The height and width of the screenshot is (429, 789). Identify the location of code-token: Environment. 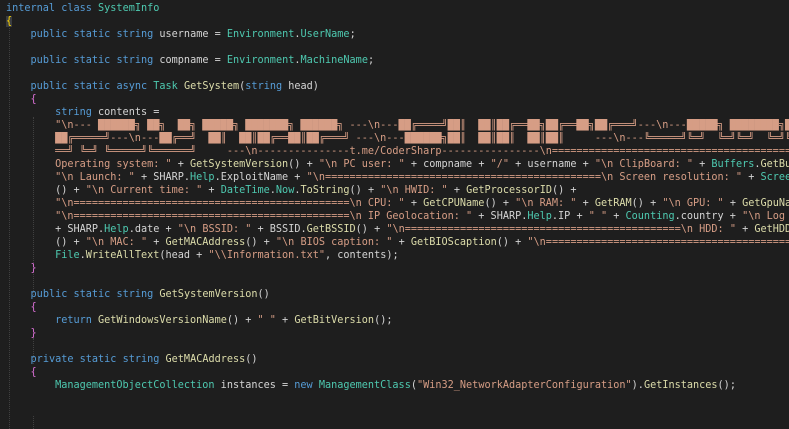
(260, 34).